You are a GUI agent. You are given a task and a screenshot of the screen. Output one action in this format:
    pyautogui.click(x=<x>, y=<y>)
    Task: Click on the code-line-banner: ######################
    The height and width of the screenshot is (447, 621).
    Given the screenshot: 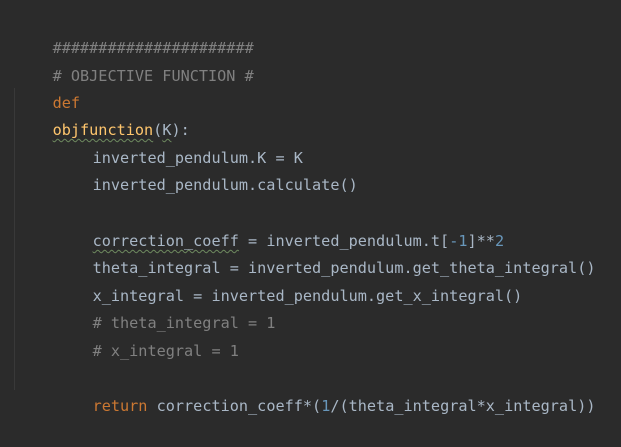 What is the action you would take?
    pyautogui.click(x=135, y=32)
    